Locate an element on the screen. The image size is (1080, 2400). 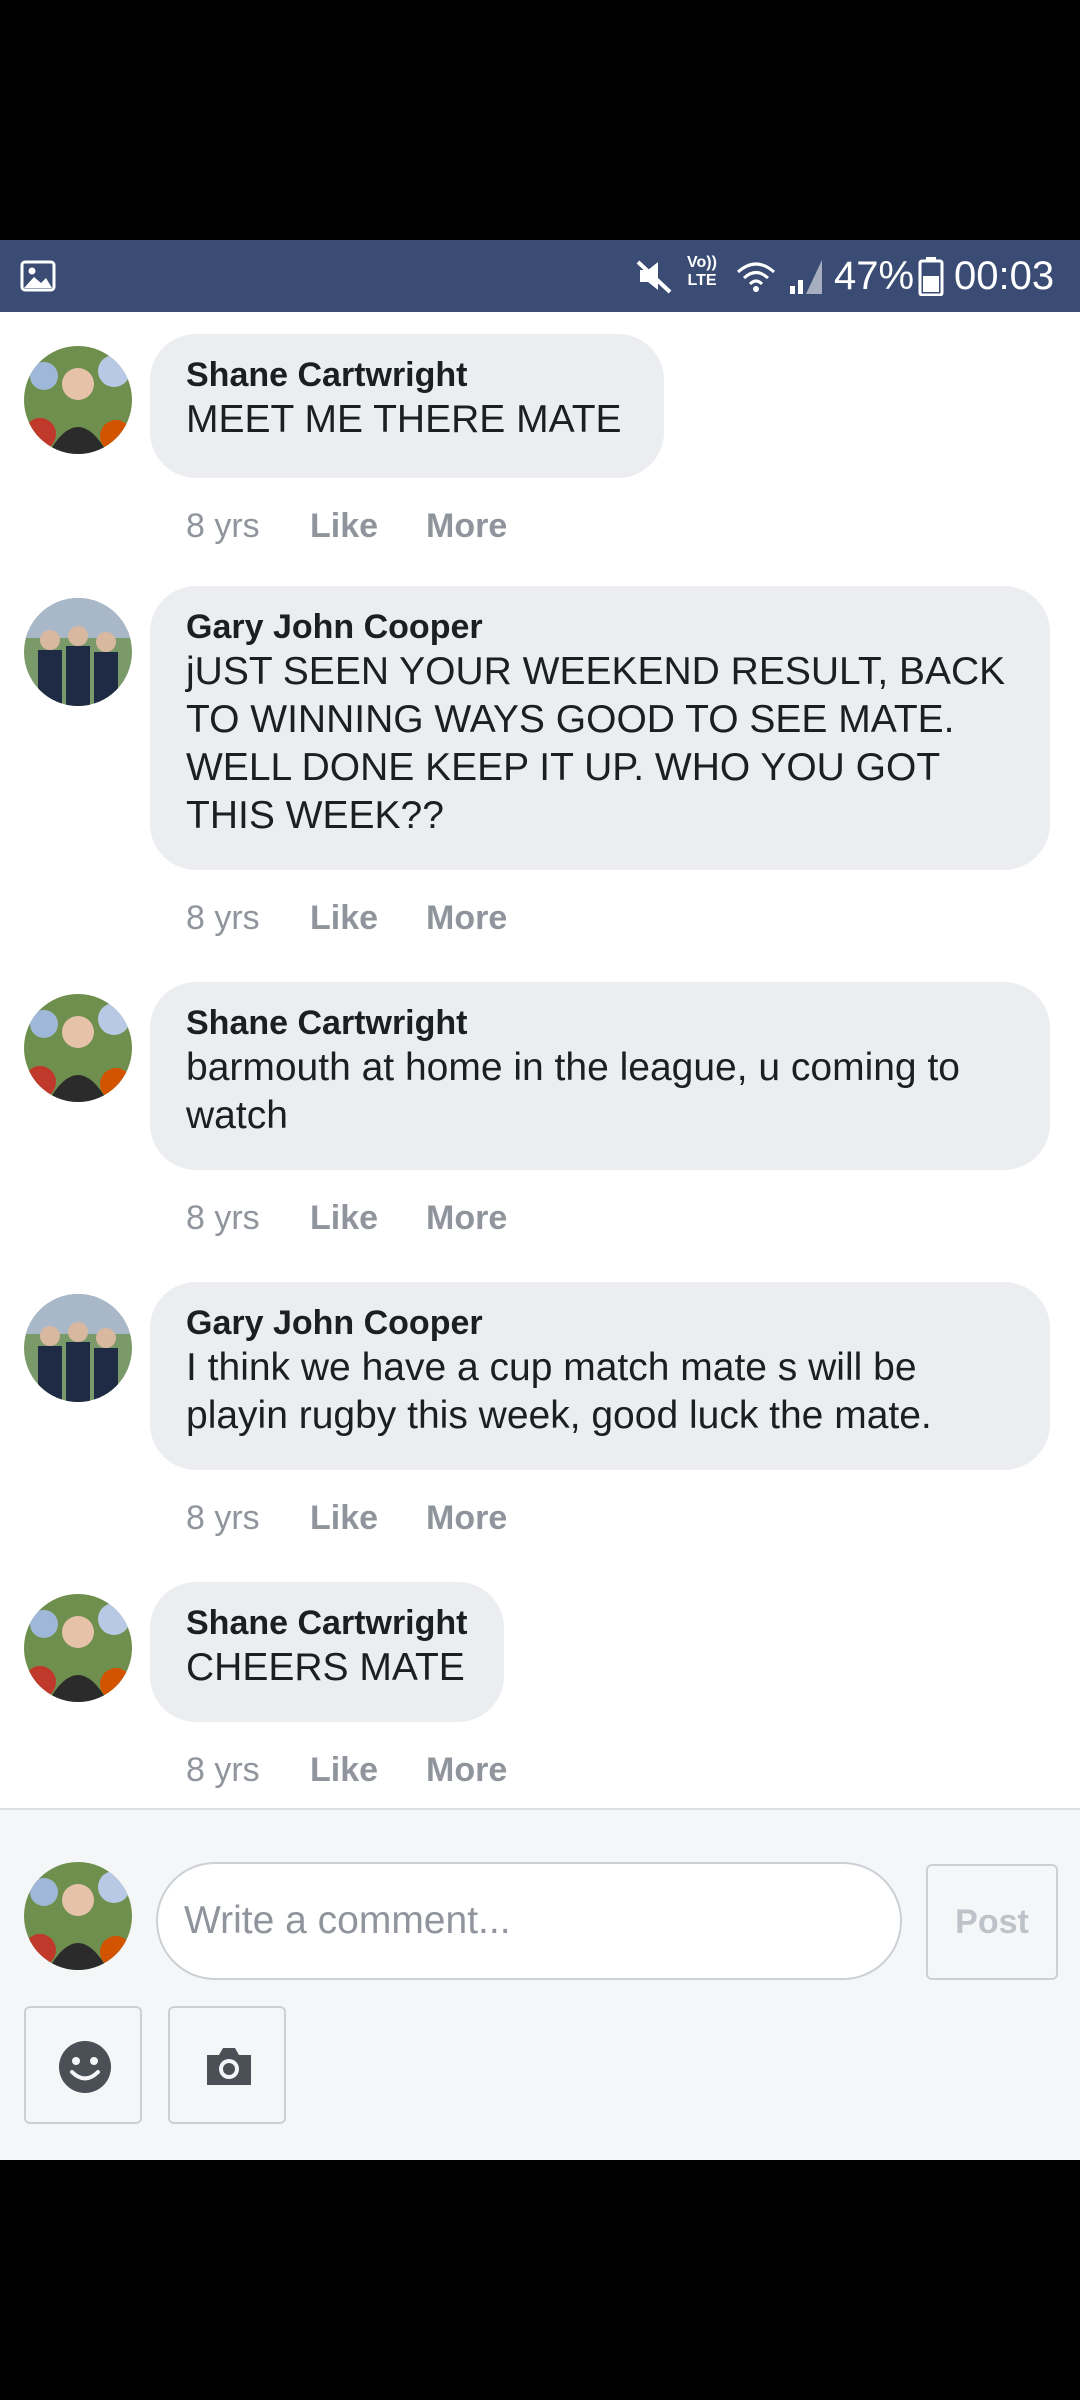
battery-percent: 47% is located at coordinates (874, 276).